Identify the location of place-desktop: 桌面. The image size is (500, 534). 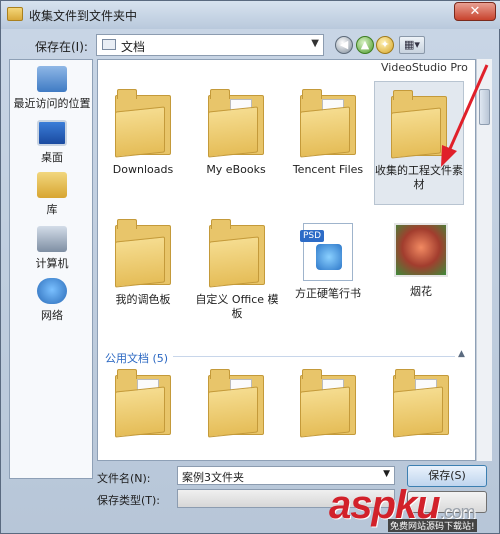
(52, 142).